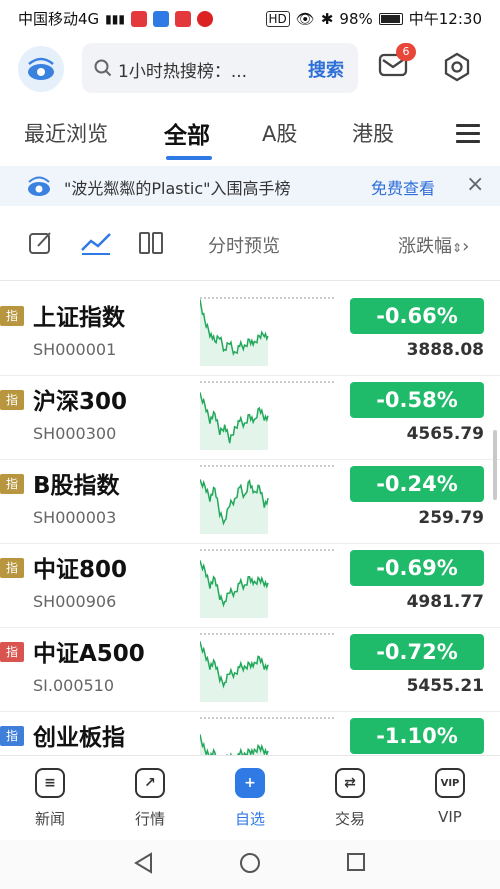 The height and width of the screenshot is (889, 500). I want to click on stock-name: 沪深300, so click(80, 402).